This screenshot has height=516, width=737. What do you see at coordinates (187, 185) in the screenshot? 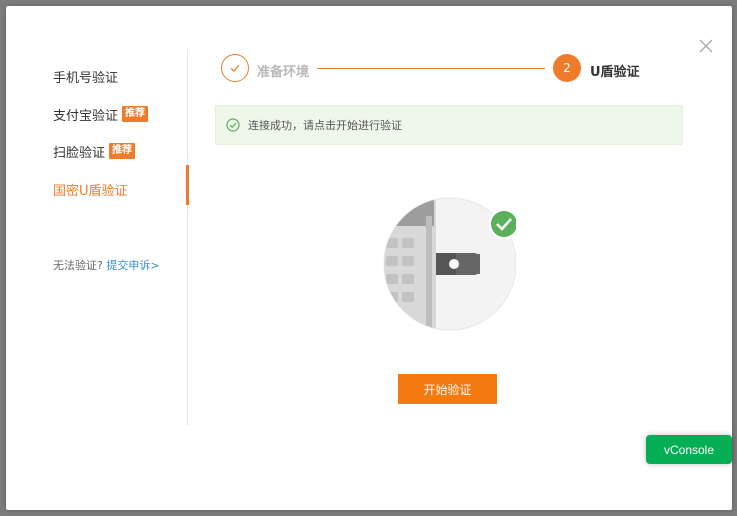
I see `active-indicator` at bounding box center [187, 185].